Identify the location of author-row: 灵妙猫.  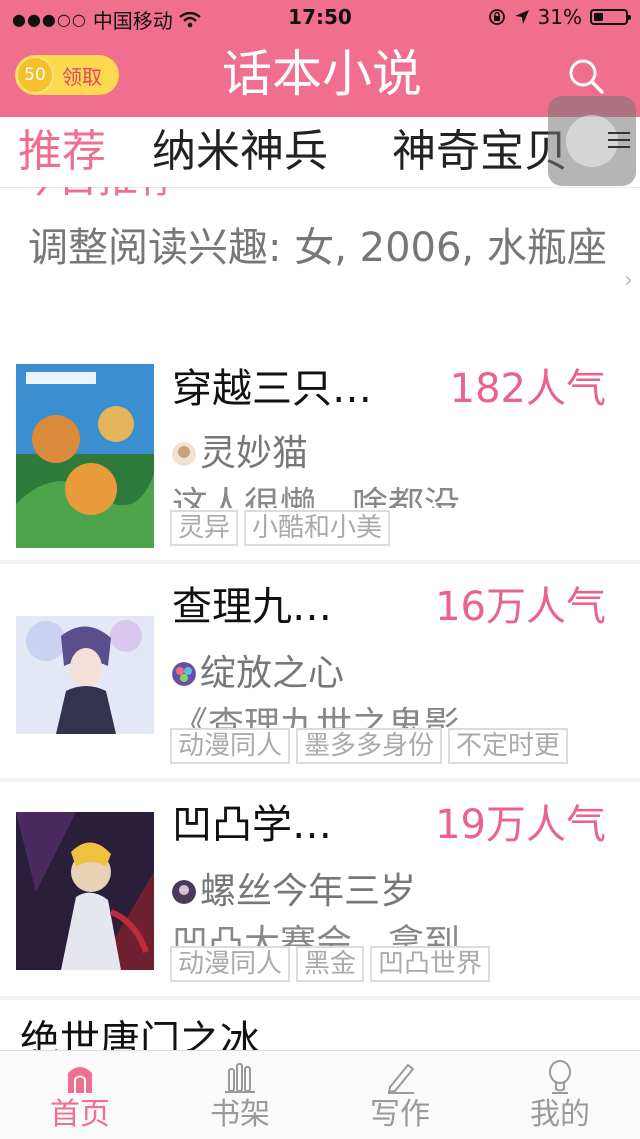
(240, 454).